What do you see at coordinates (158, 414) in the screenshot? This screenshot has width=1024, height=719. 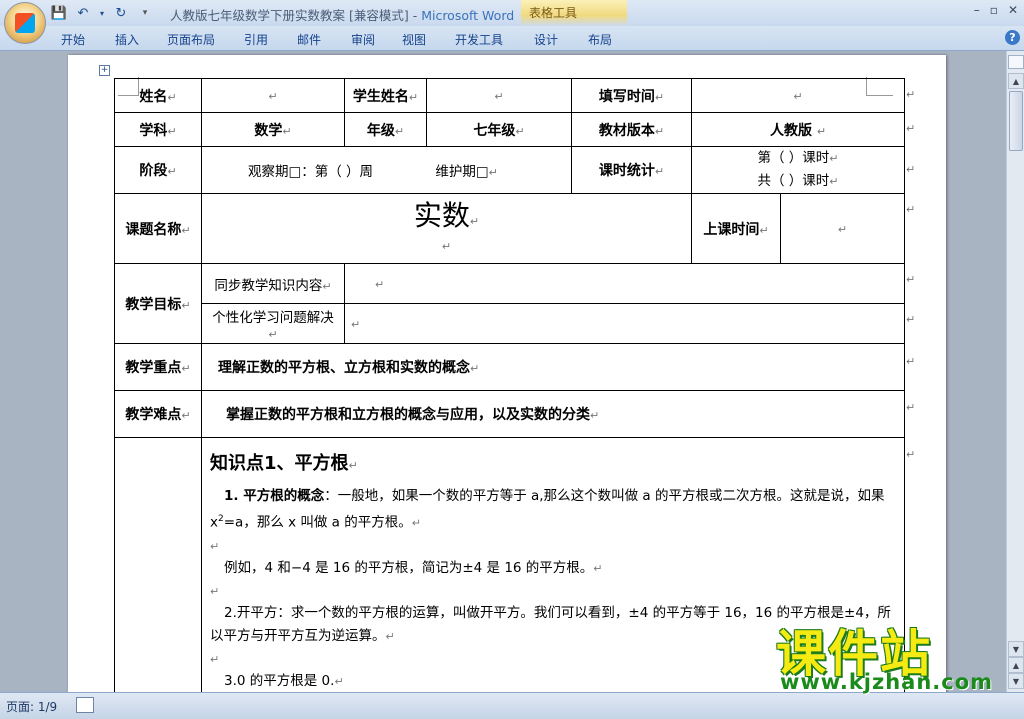 I see `difficulty-label-cell: 教学难点↵` at bounding box center [158, 414].